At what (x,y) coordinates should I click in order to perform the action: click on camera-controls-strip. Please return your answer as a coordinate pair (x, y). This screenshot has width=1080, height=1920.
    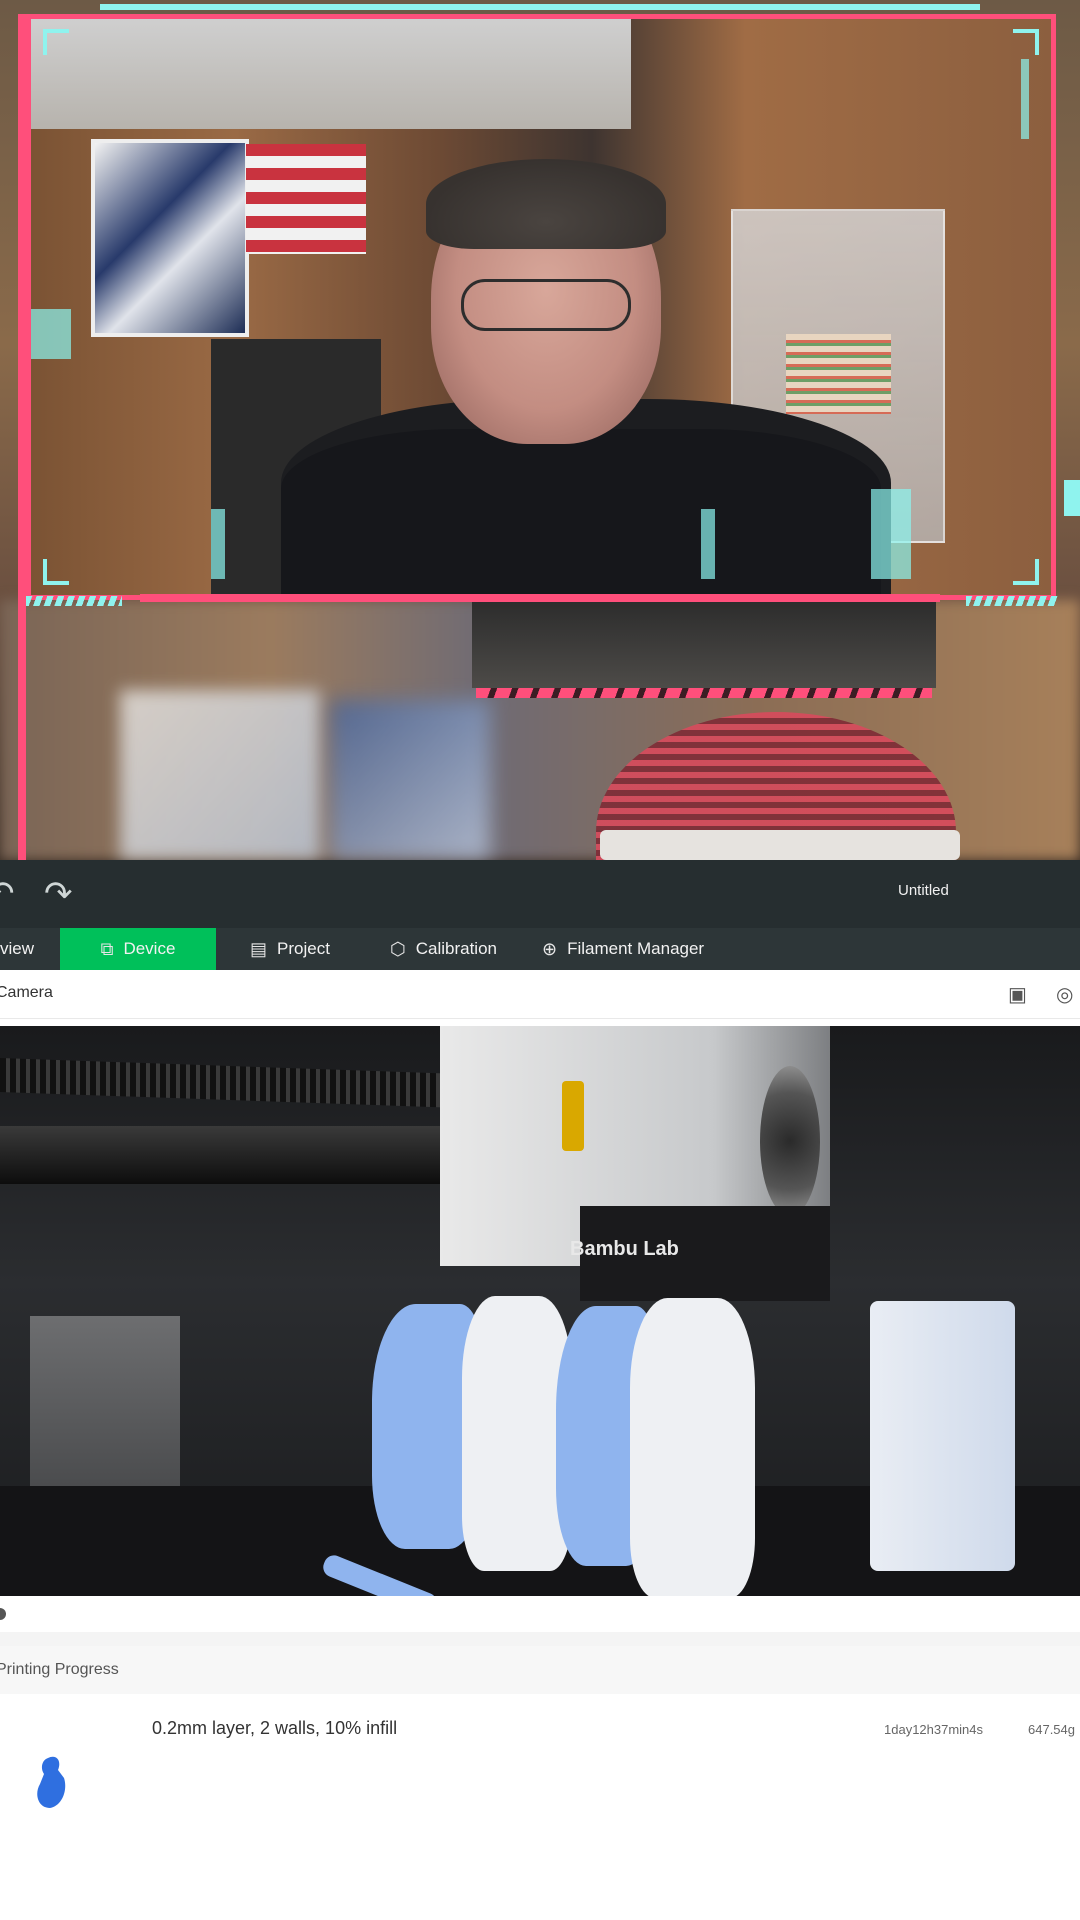
    Looking at the image, I should click on (540, 1614).